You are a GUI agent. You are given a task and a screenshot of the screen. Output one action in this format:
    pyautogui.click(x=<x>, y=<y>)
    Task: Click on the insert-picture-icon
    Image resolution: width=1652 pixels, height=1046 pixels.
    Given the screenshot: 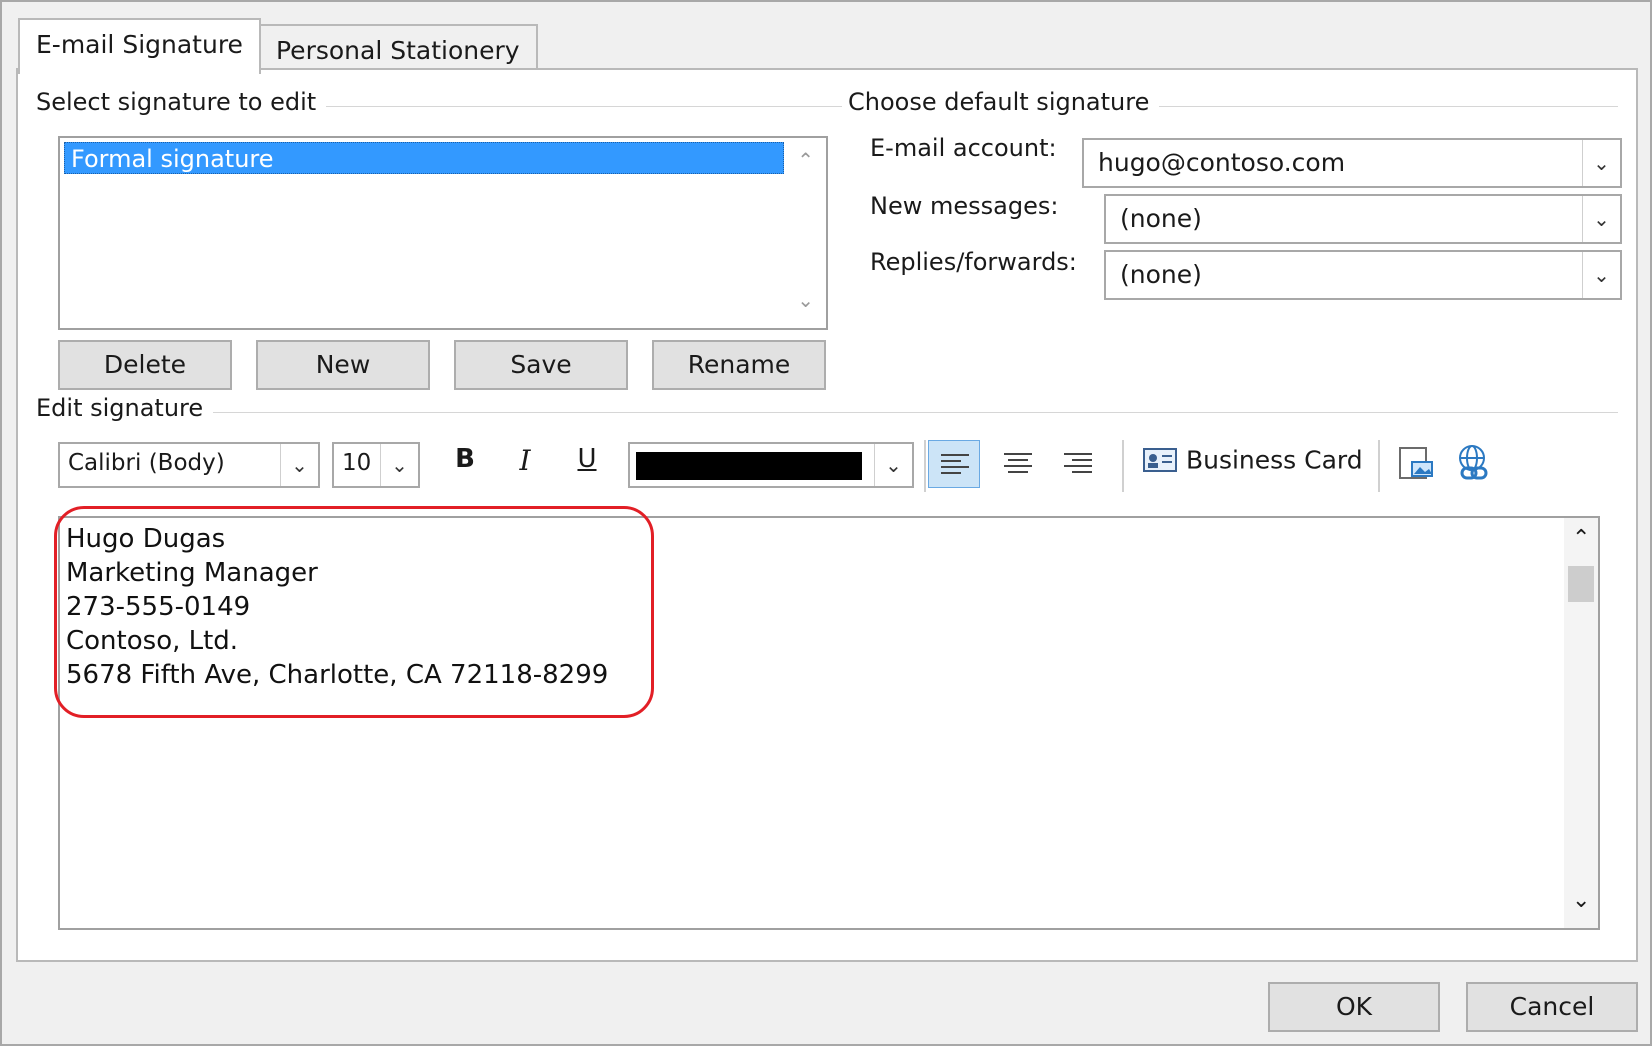 What is the action you would take?
    pyautogui.click(x=1416, y=463)
    